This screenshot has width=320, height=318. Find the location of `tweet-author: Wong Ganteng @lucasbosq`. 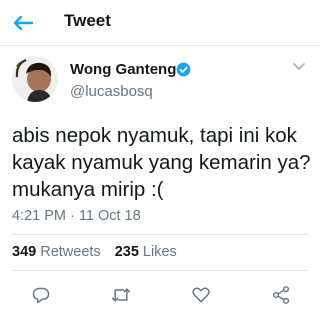

tweet-author: Wong Ganteng @lucasbosq is located at coordinates (162, 81).